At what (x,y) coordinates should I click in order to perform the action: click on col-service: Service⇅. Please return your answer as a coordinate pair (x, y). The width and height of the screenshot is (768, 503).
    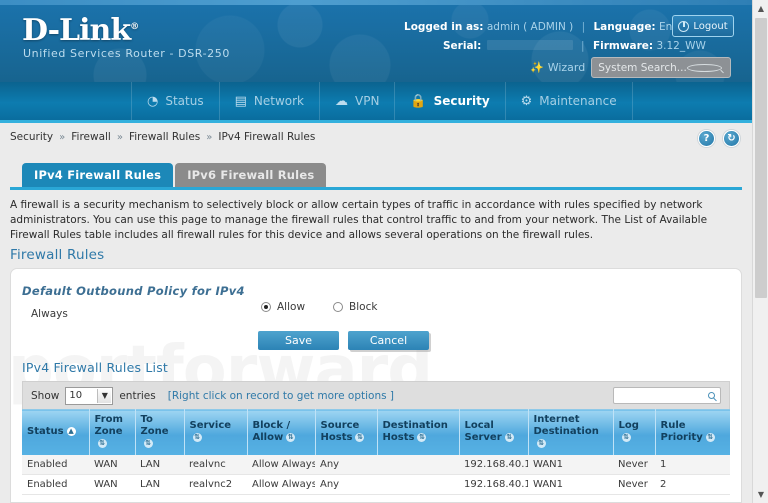
    Looking at the image, I should click on (216, 432).